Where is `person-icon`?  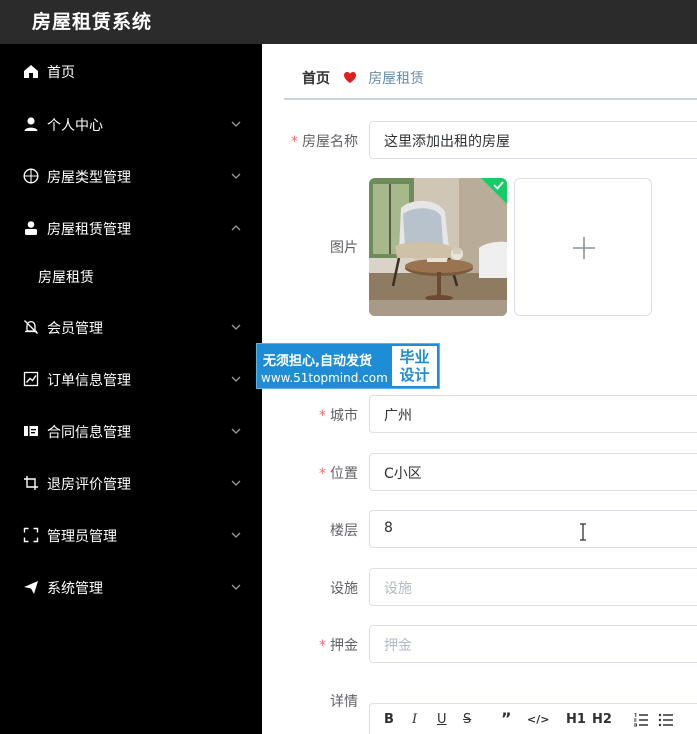
person-icon is located at coordinates (31, 228).